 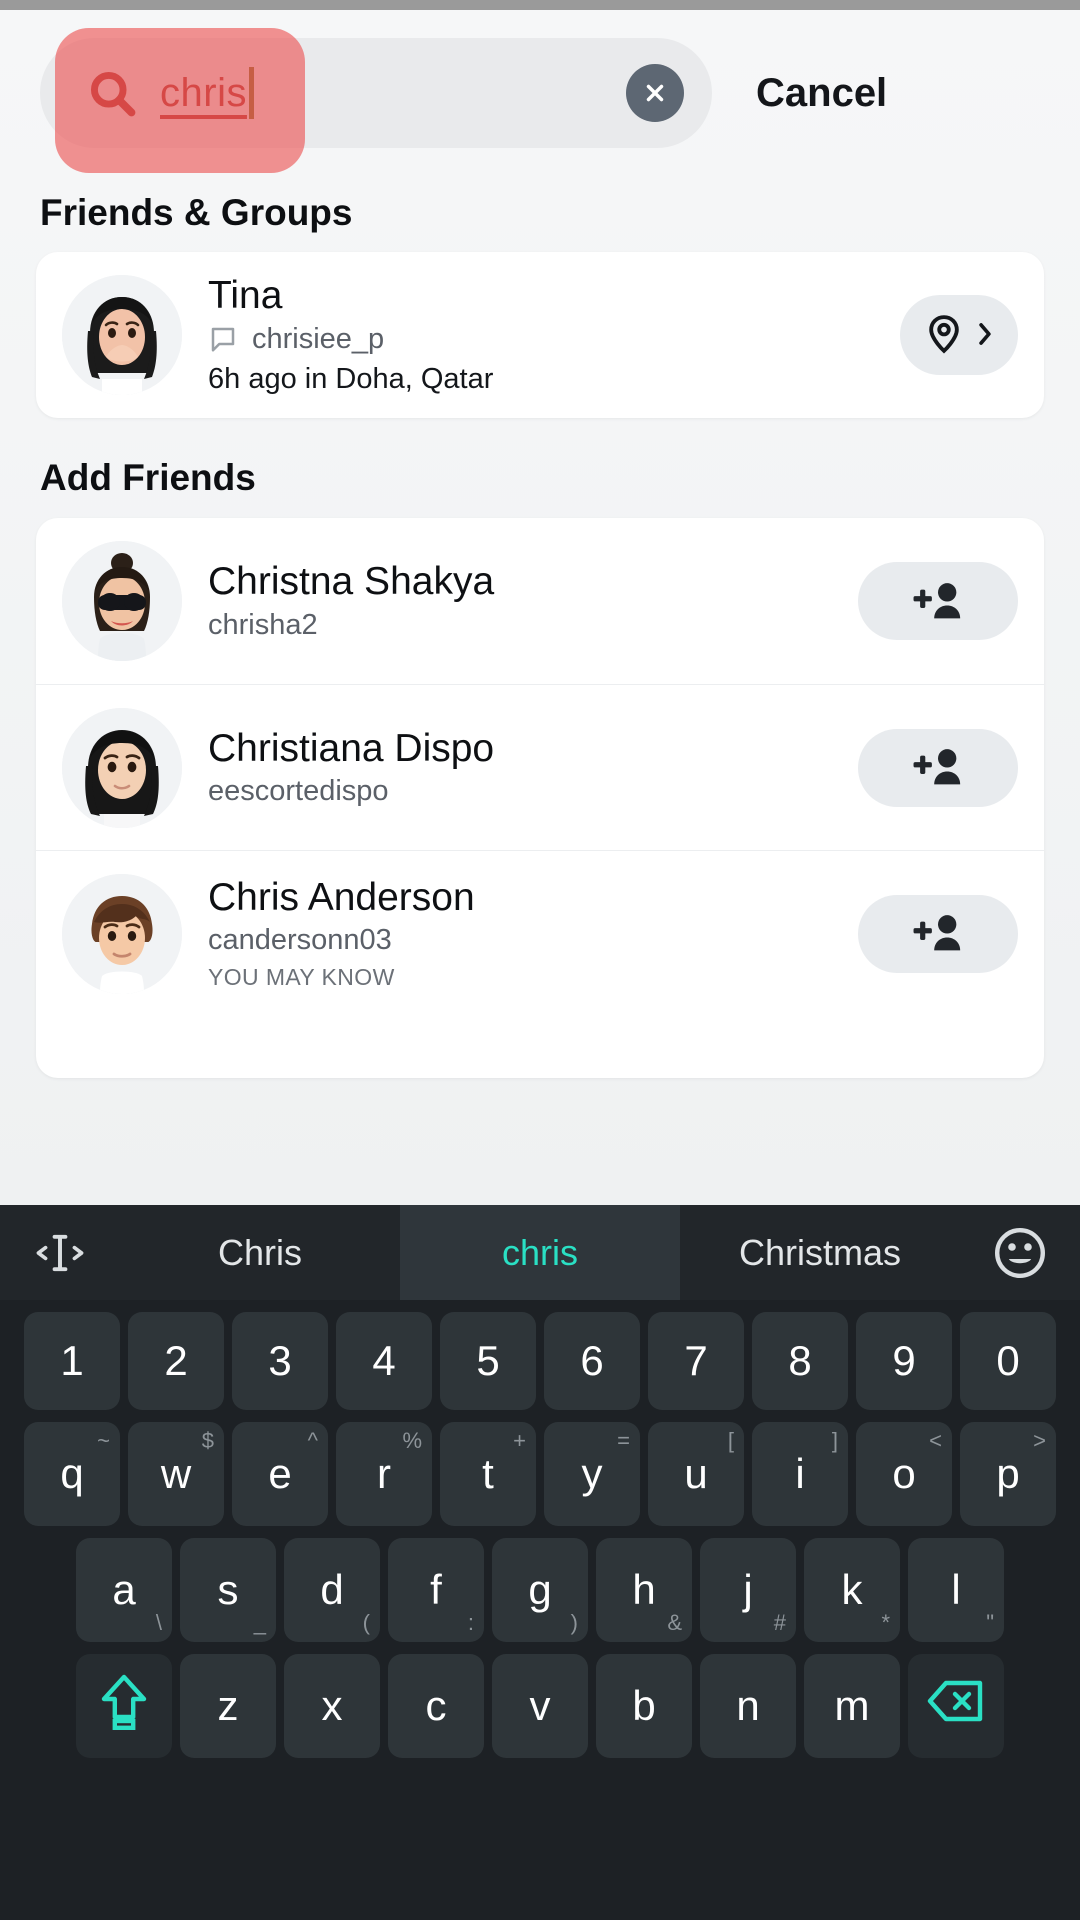 What do you see at coordinates (384, 1361) in the screenshot?
I see `key-4: 4` at bounding box center [384, 1361].